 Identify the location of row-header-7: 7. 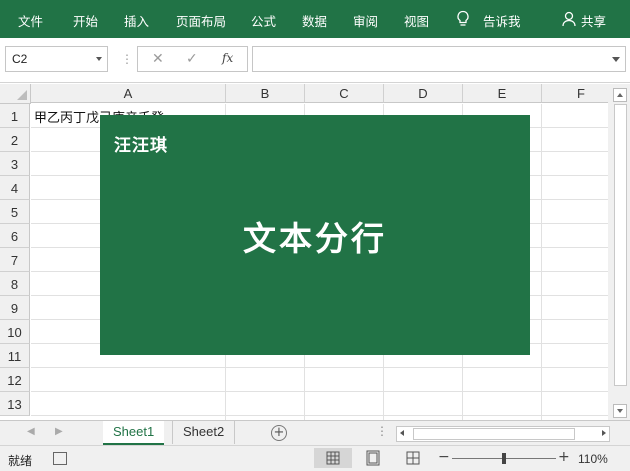
(15, 260).